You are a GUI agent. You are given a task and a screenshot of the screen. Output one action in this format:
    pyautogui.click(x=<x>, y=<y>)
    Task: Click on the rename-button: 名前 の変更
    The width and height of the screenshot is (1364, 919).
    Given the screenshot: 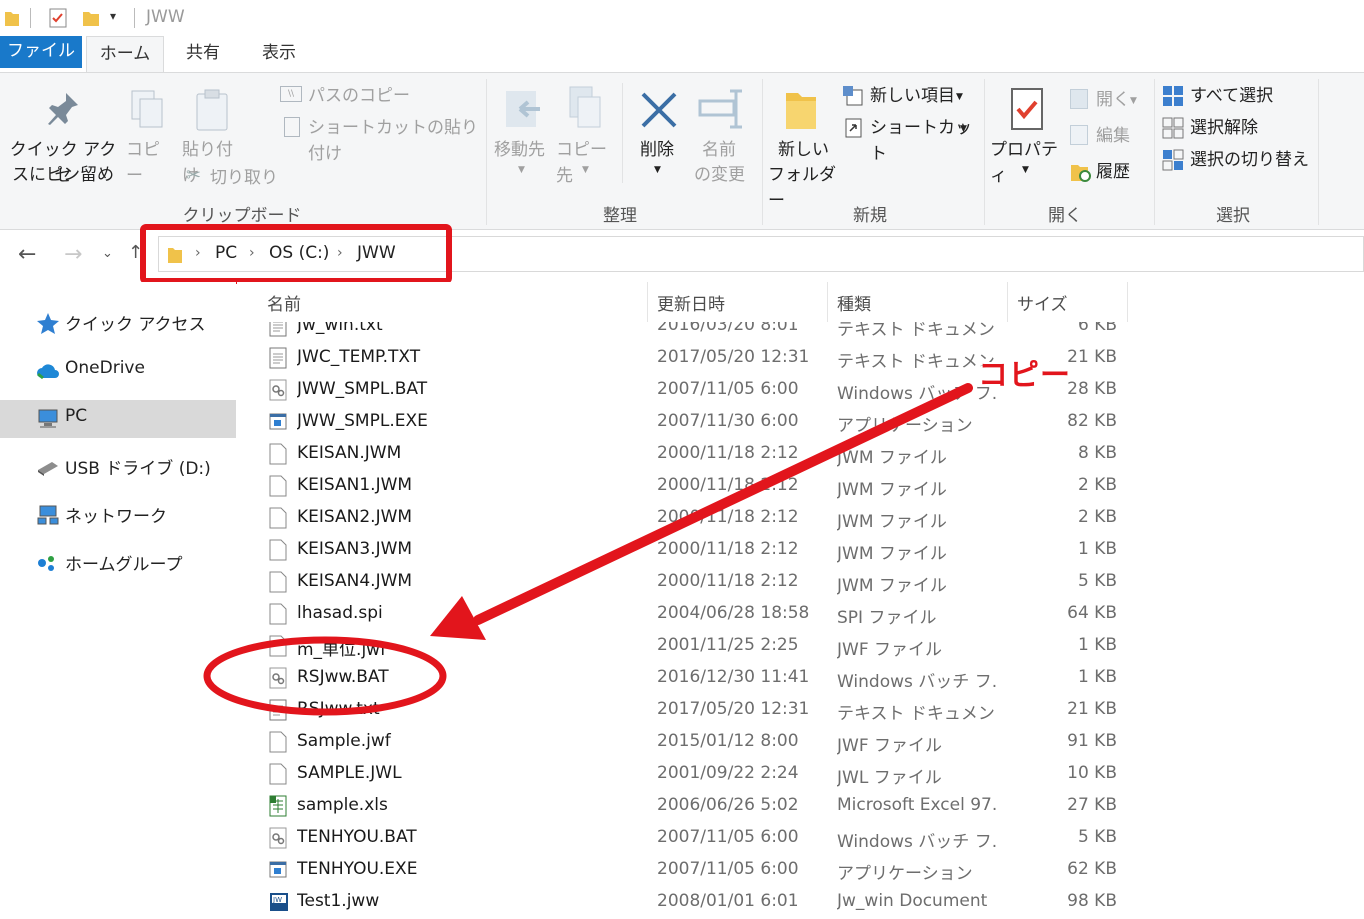 What is the action you would take?
    pyautogui.click(x=722, y=135)
    